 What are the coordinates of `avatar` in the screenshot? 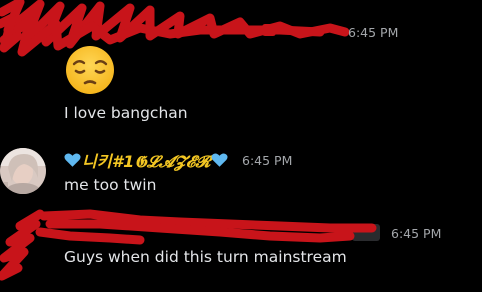 It's located at (23, 171).